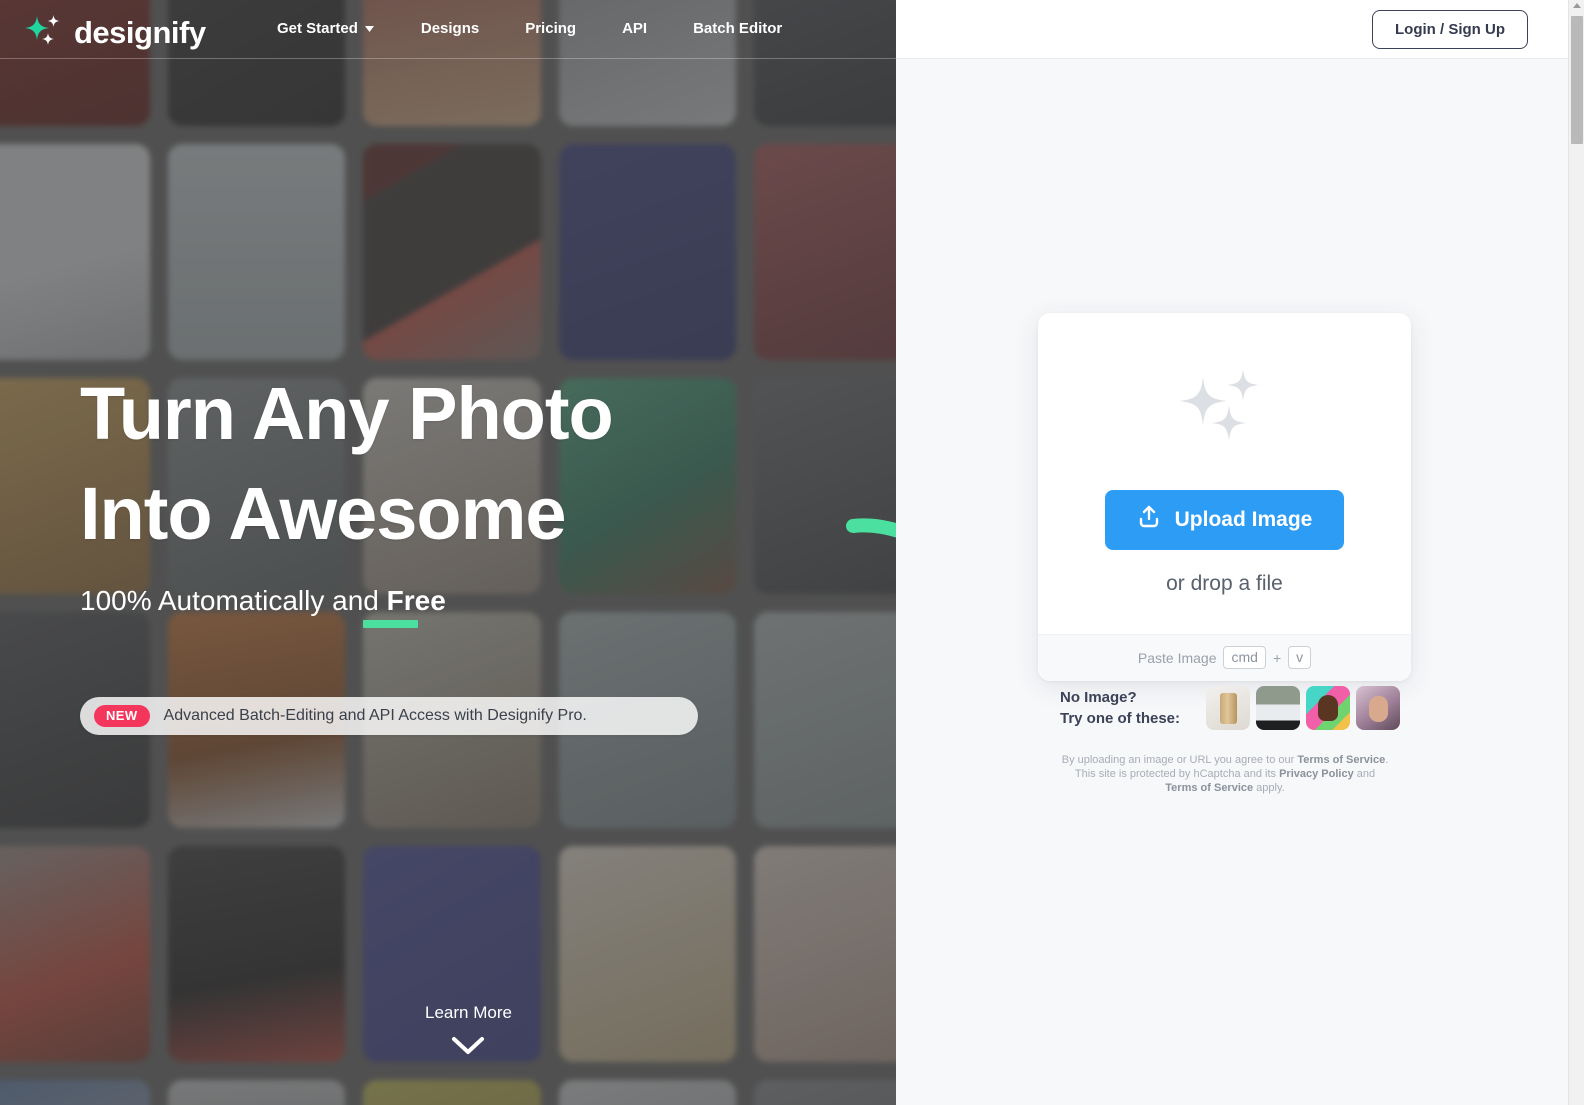 This screenshot has height=1105, width=1584. Describe the element at coordinates (416, 600) in the screenshot. I see `hero-subtitle-highlight: Free` at that location.